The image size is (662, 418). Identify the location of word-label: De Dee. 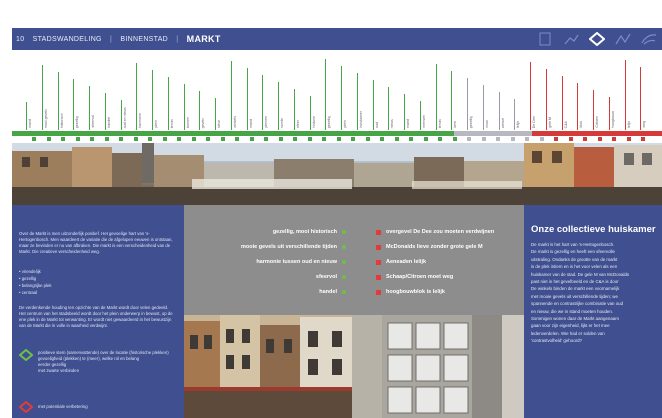
(533, 96).